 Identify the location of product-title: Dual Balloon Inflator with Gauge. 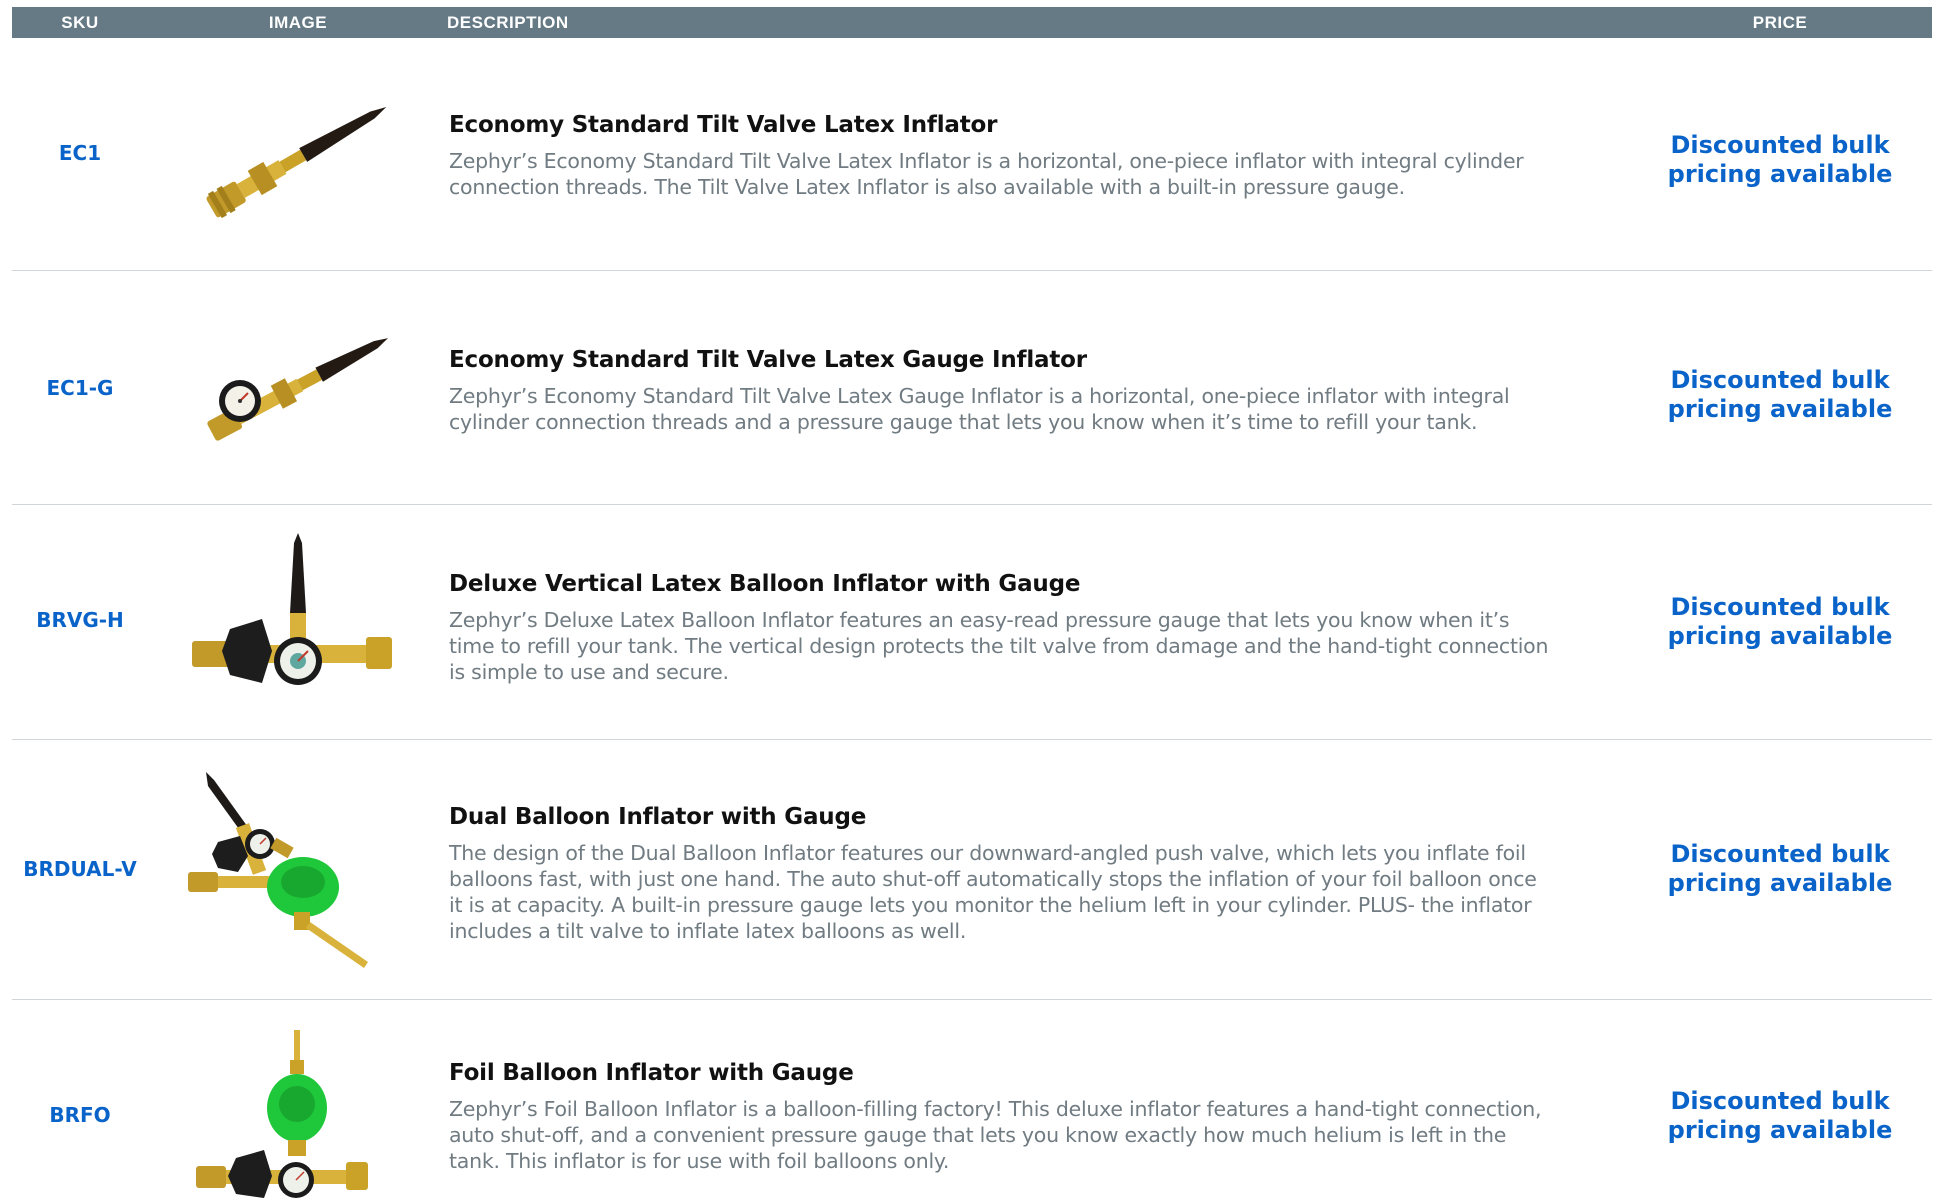
(999, 817).